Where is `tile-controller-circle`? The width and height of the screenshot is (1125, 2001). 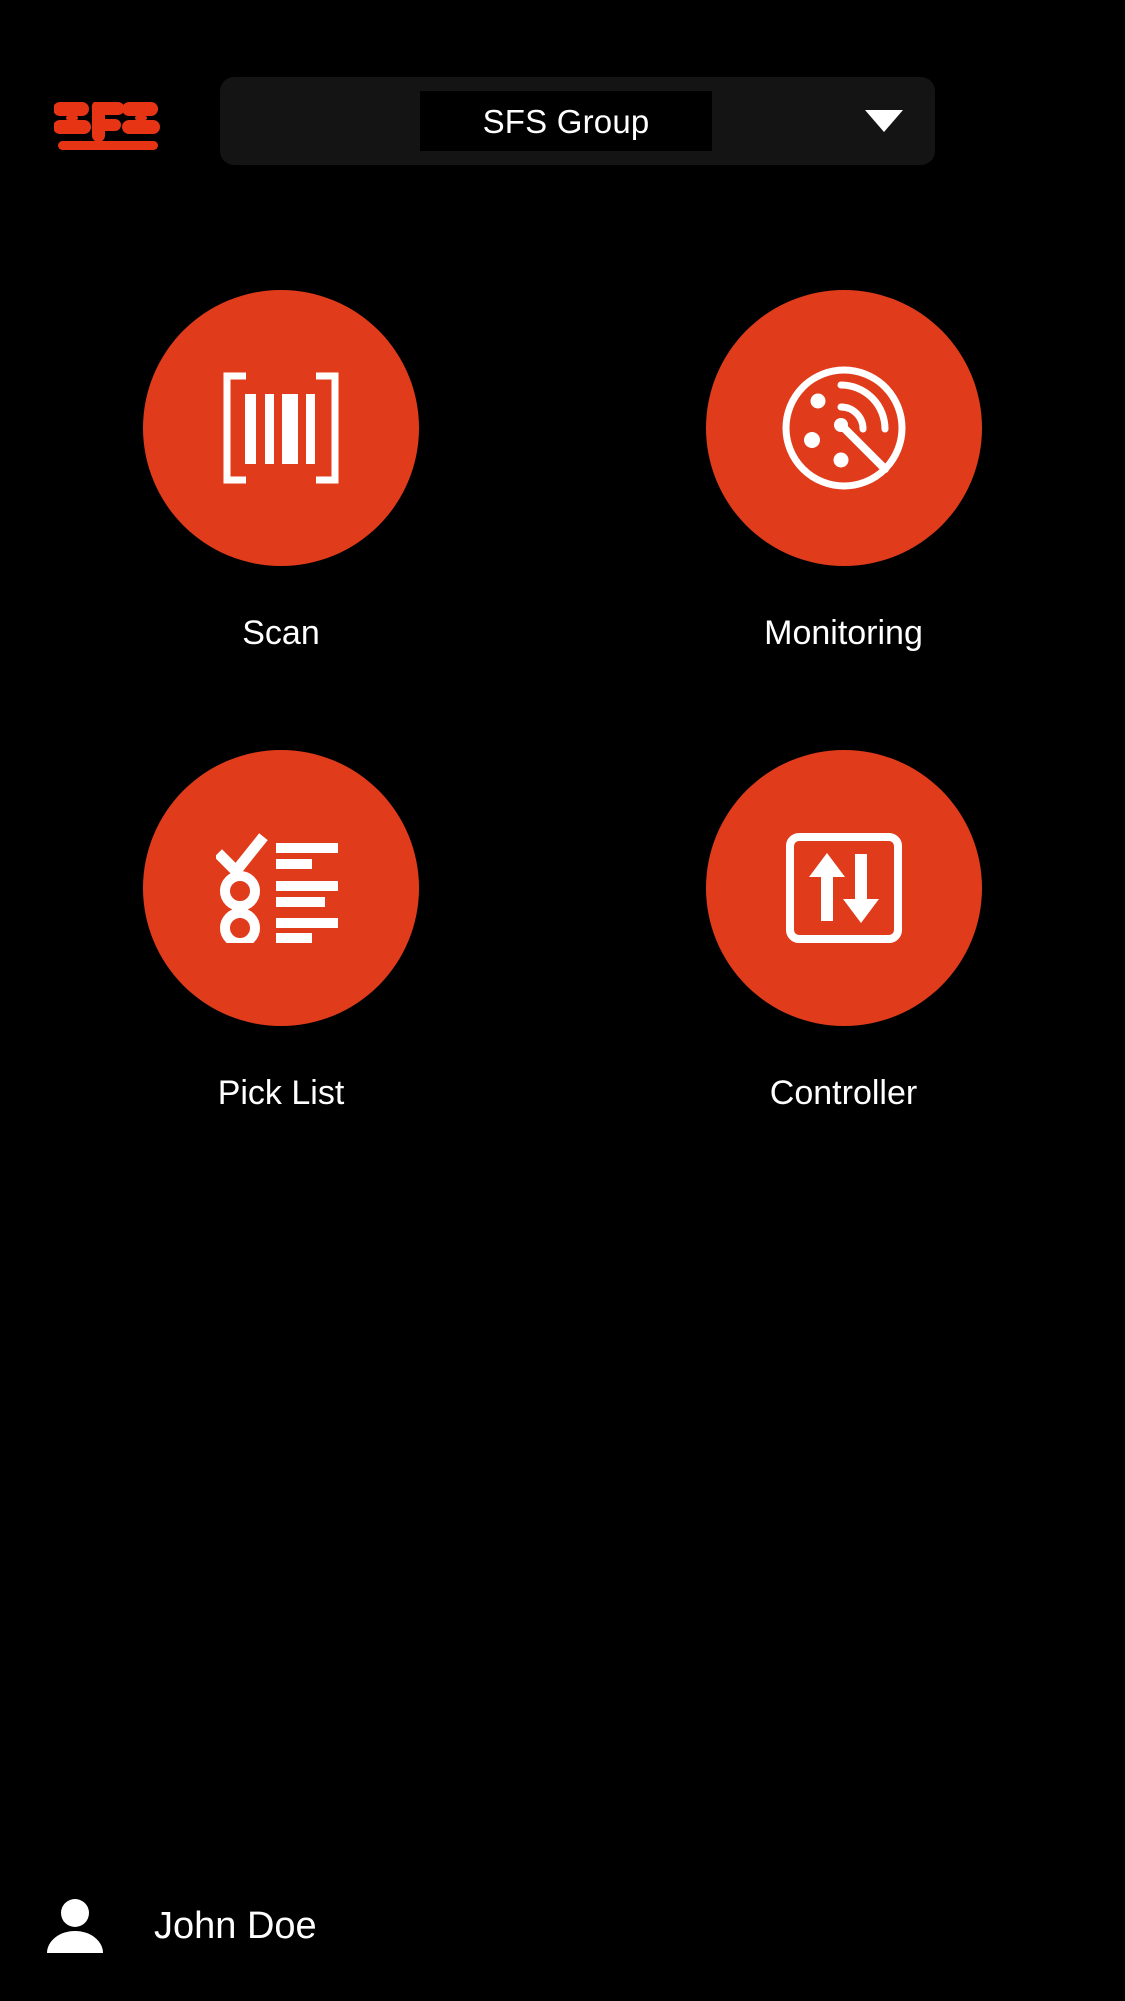 tile-controller-circle is located at coordinates (843, 888).